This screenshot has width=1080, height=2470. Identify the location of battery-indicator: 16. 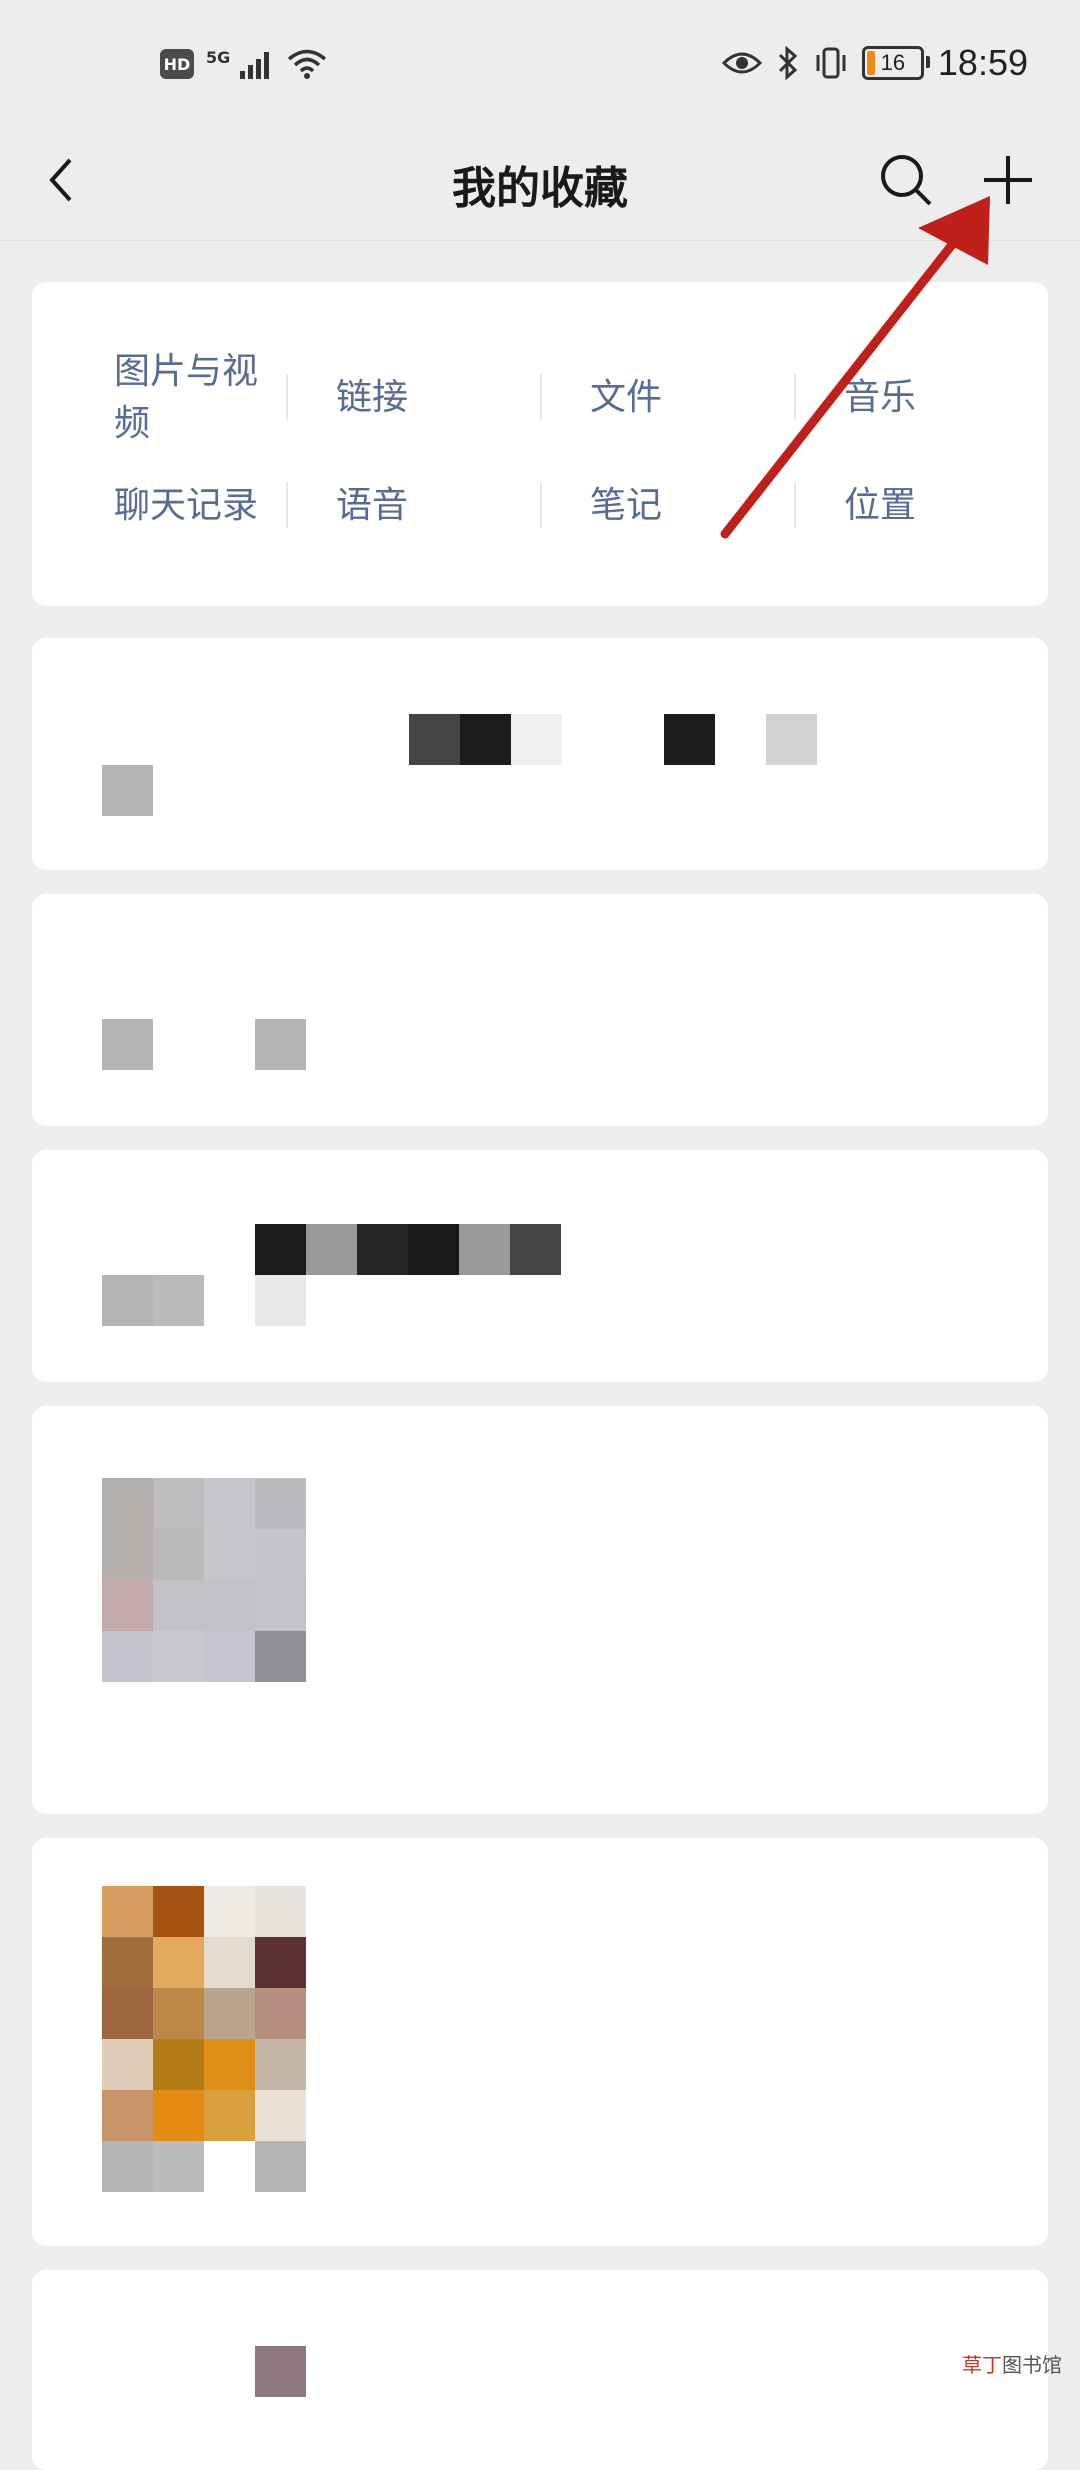
(895, 63).